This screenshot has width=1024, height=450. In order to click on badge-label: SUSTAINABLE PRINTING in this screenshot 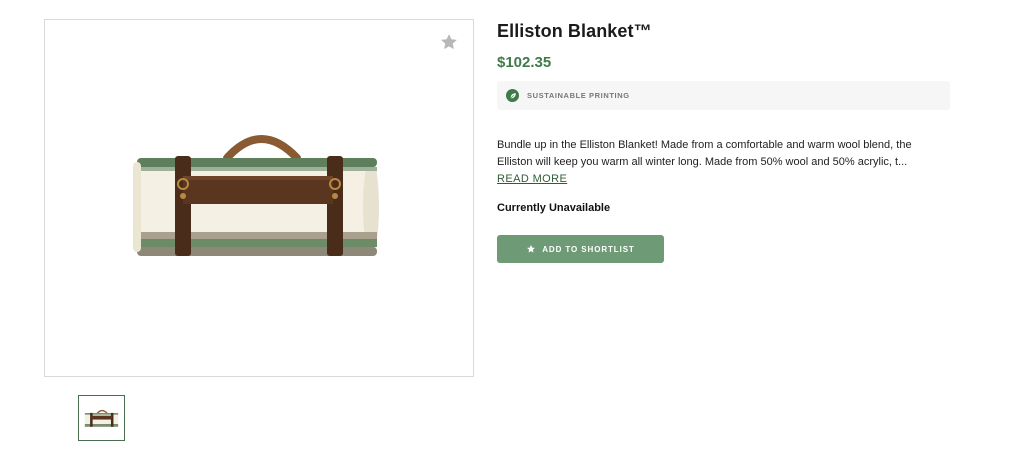, I will do `click(578, 95)`.